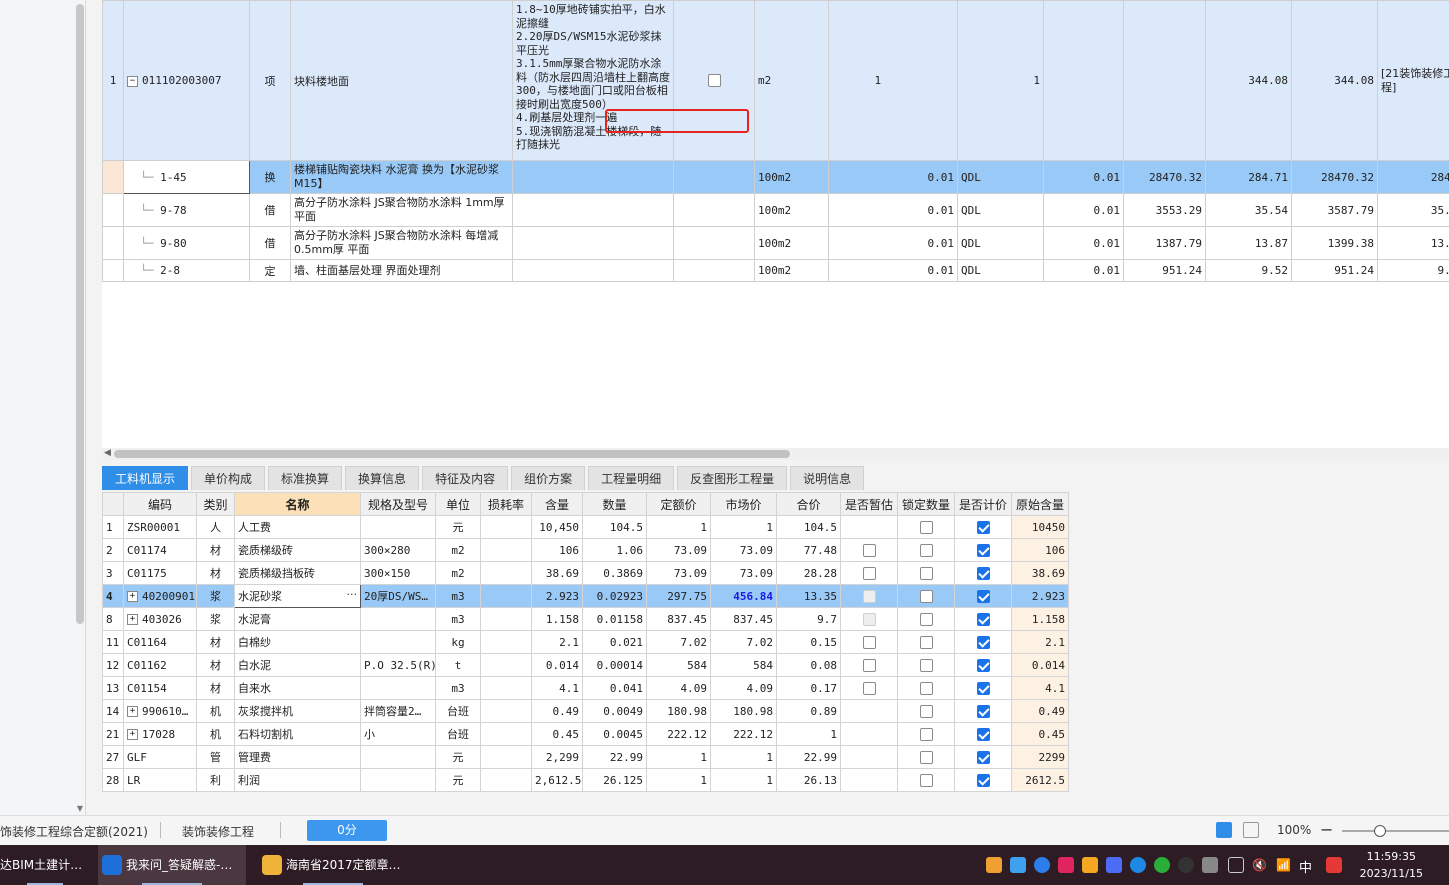 The width and height of the screenshot is (1449, 885). What do you see at coordinates (743, 757) in the screenshot?
I see `market-price: 1` at bounding box center [743, 757].